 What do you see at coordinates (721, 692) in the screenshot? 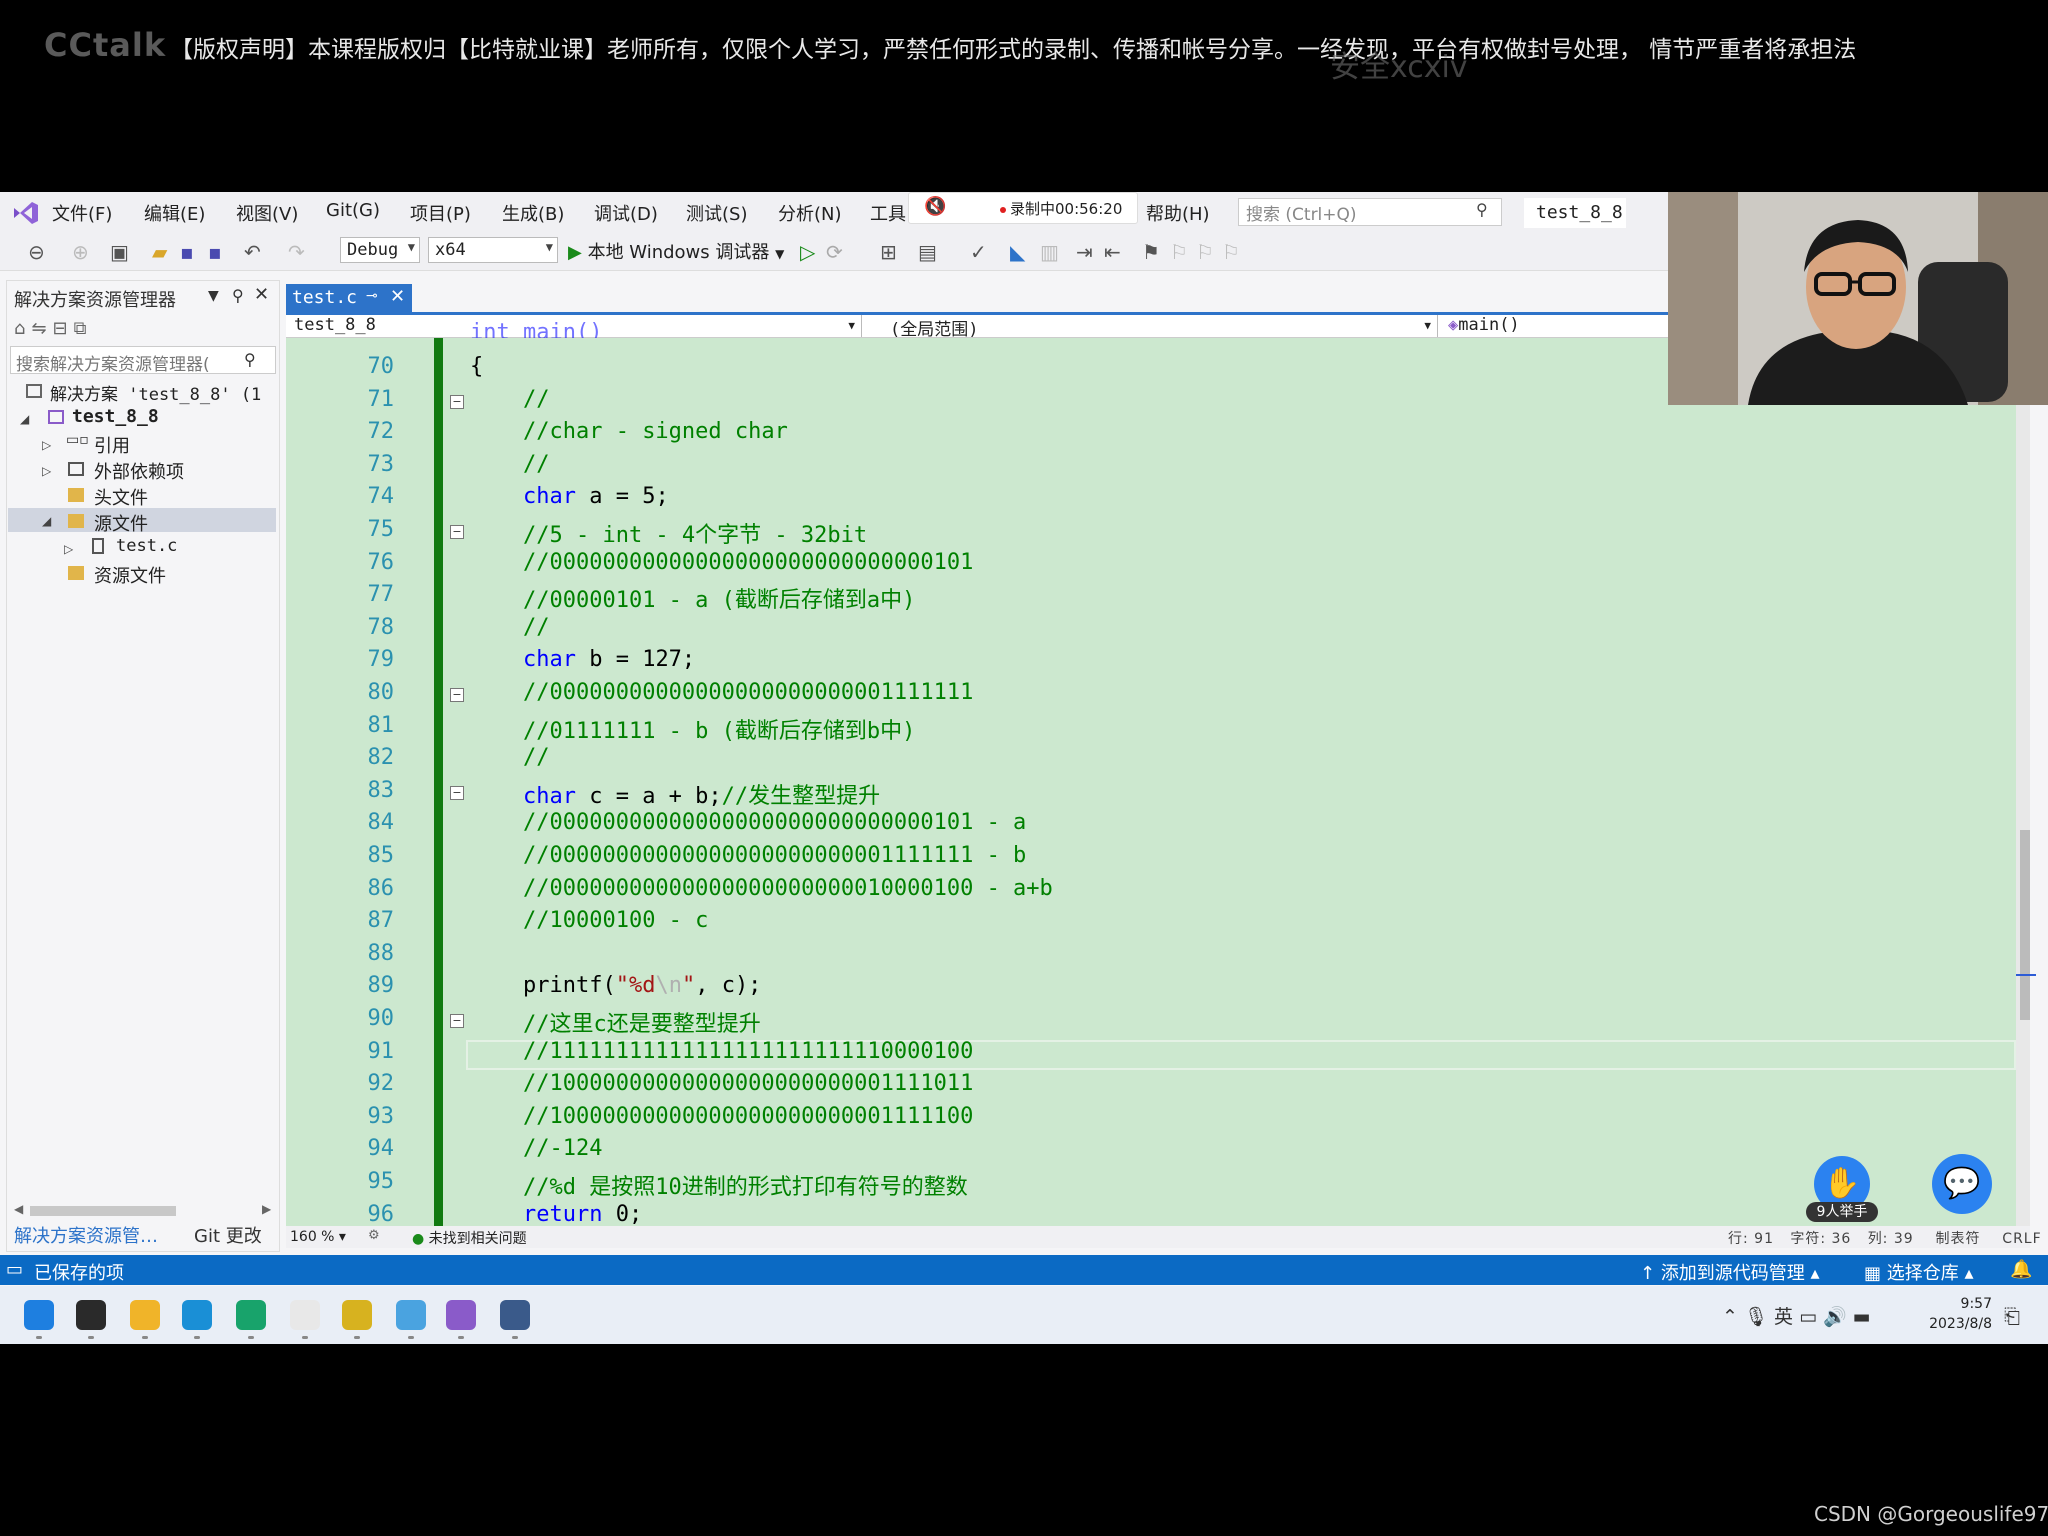
I see `code-line-80: //00000000000000000000000001111111` at bounding box center [721, 692].